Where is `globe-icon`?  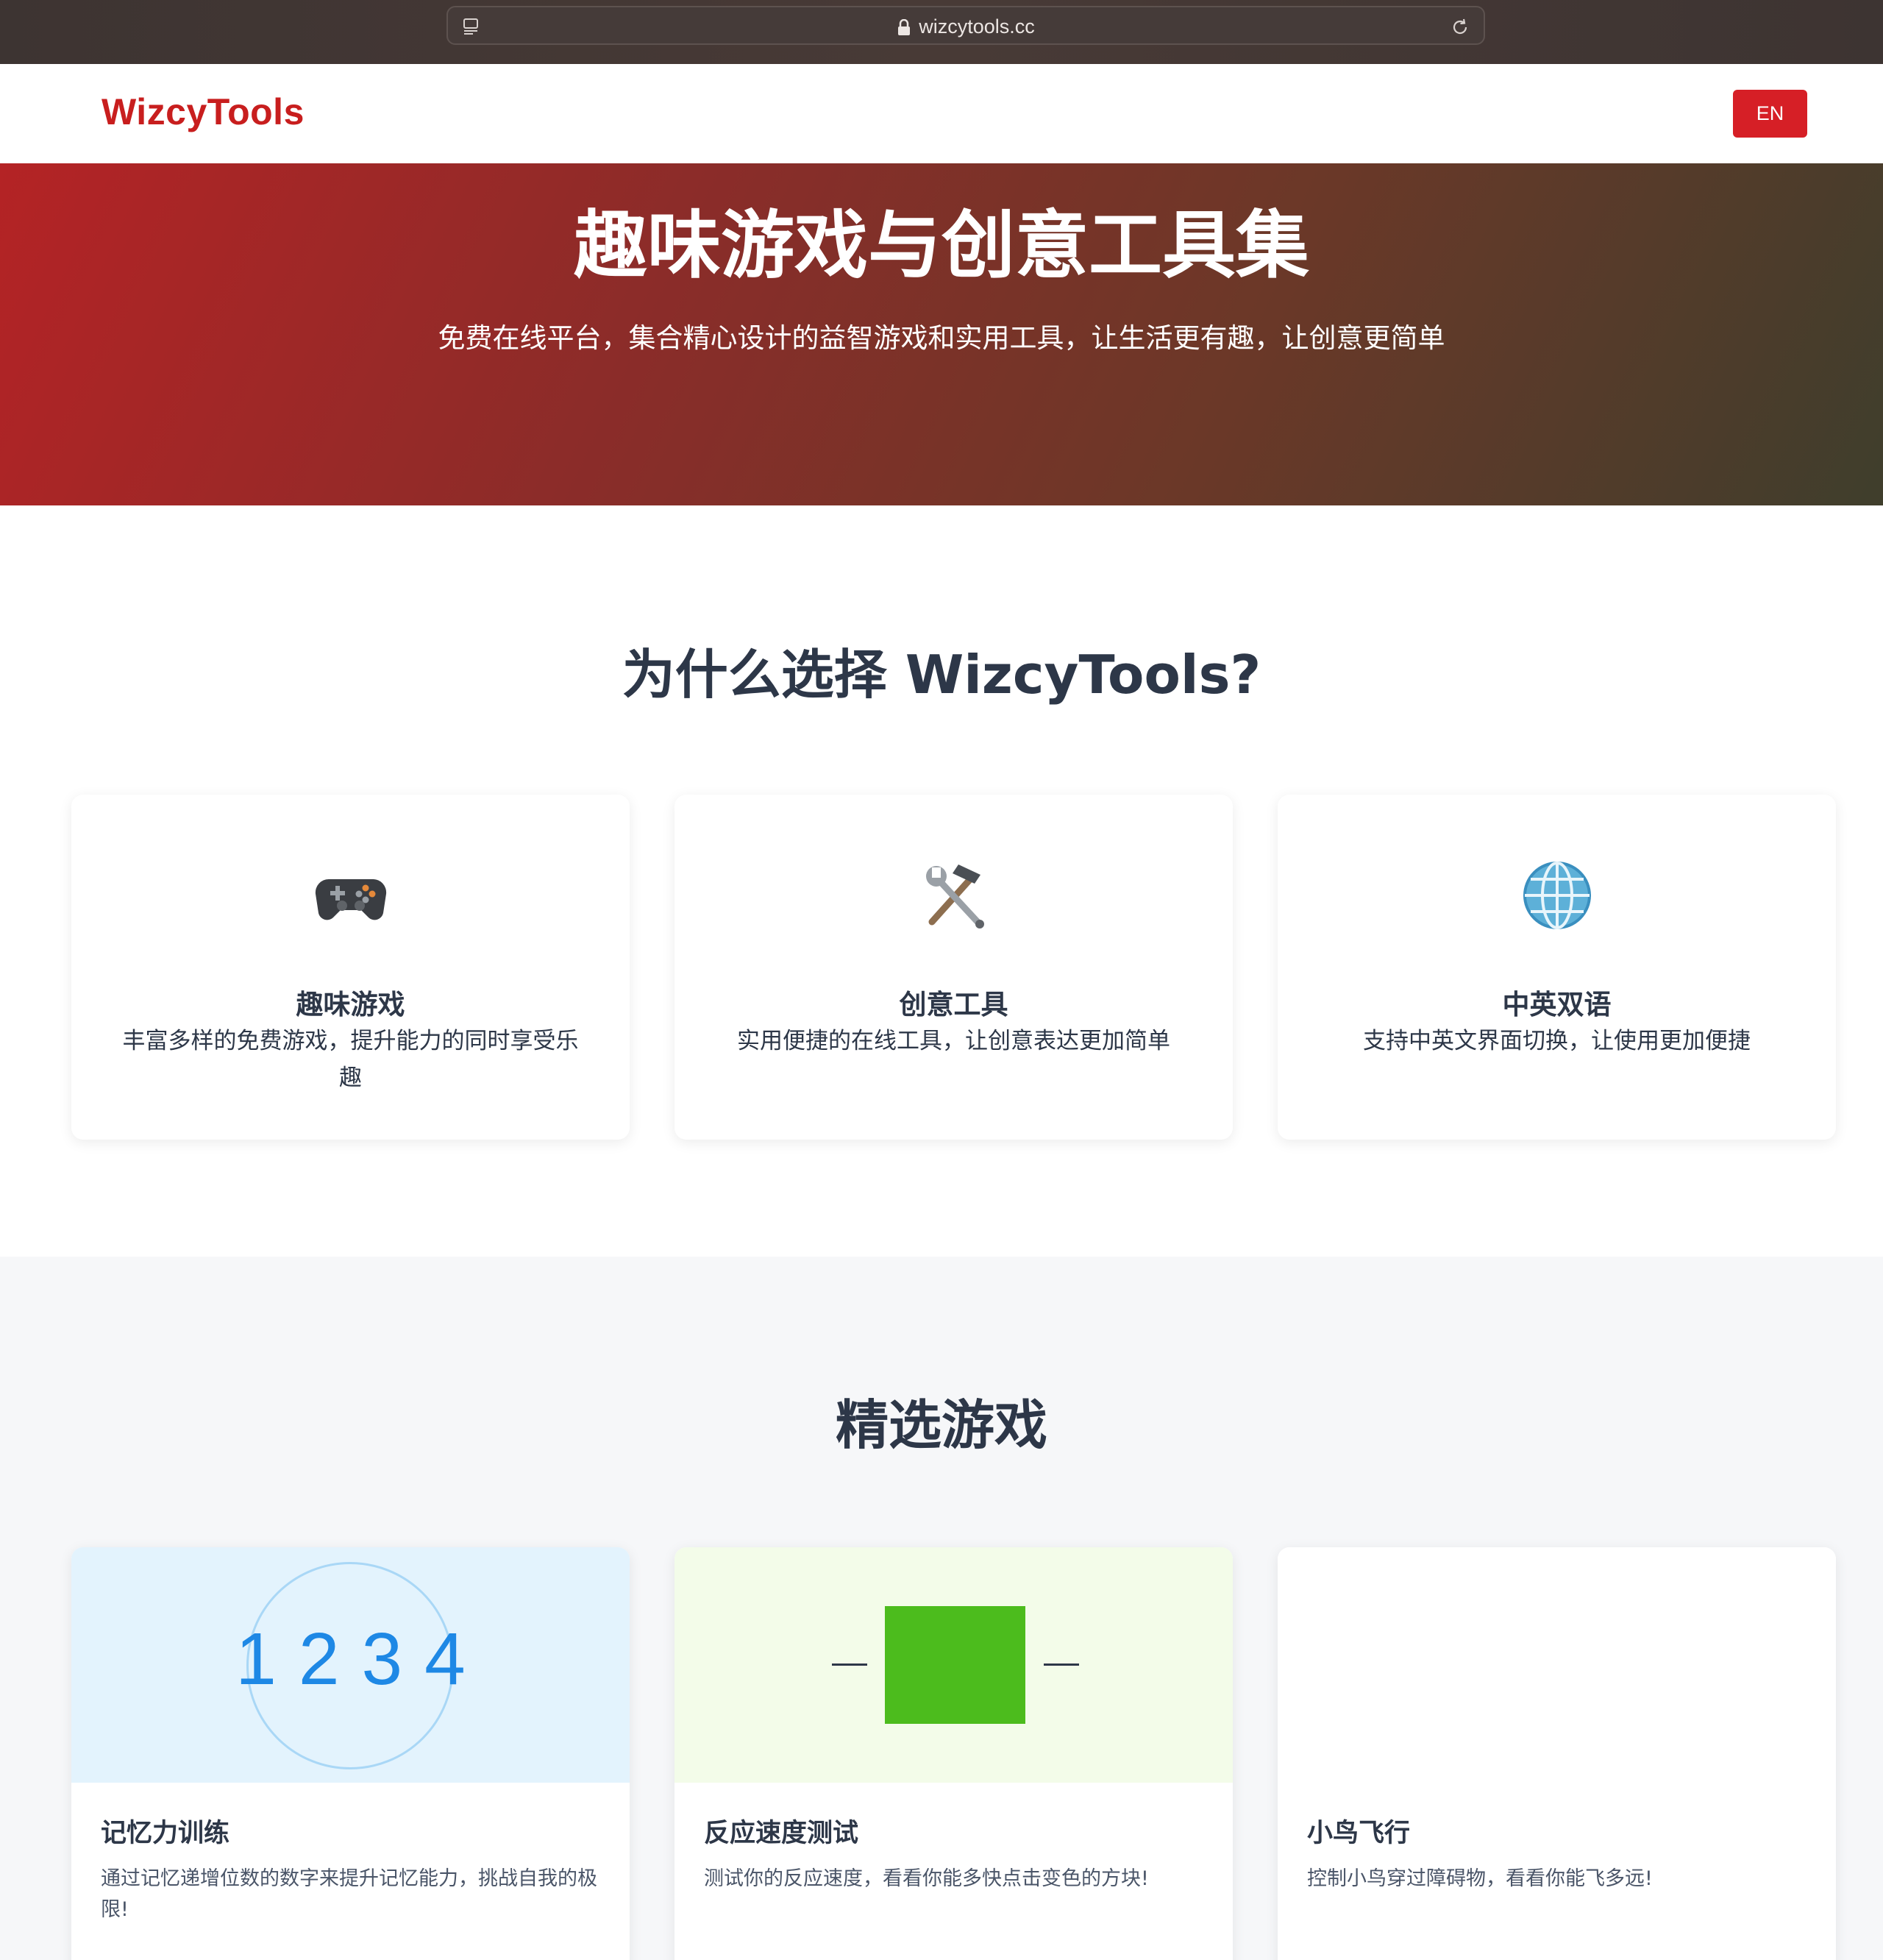
globe-icon is located at coordinates (1557, 896).